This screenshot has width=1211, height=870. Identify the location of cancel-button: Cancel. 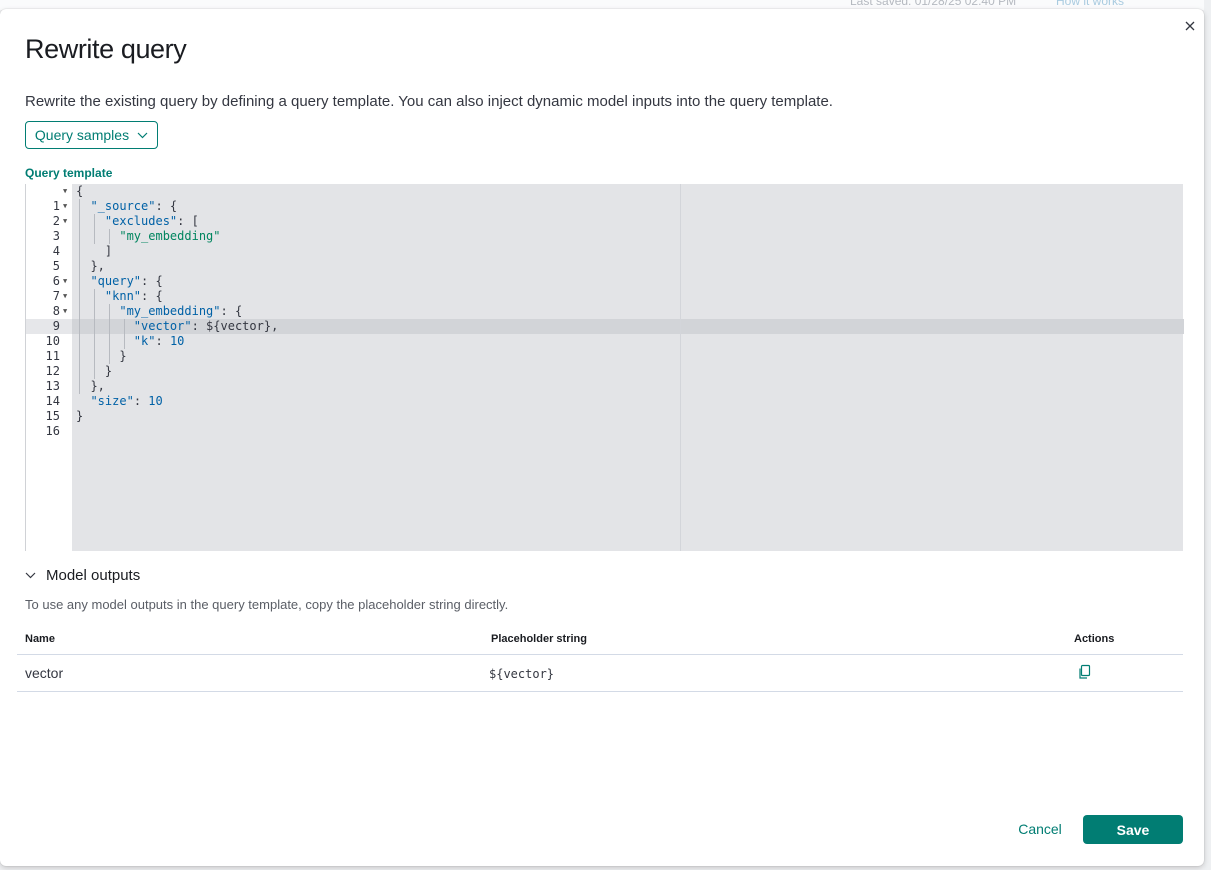
(1040, 829).